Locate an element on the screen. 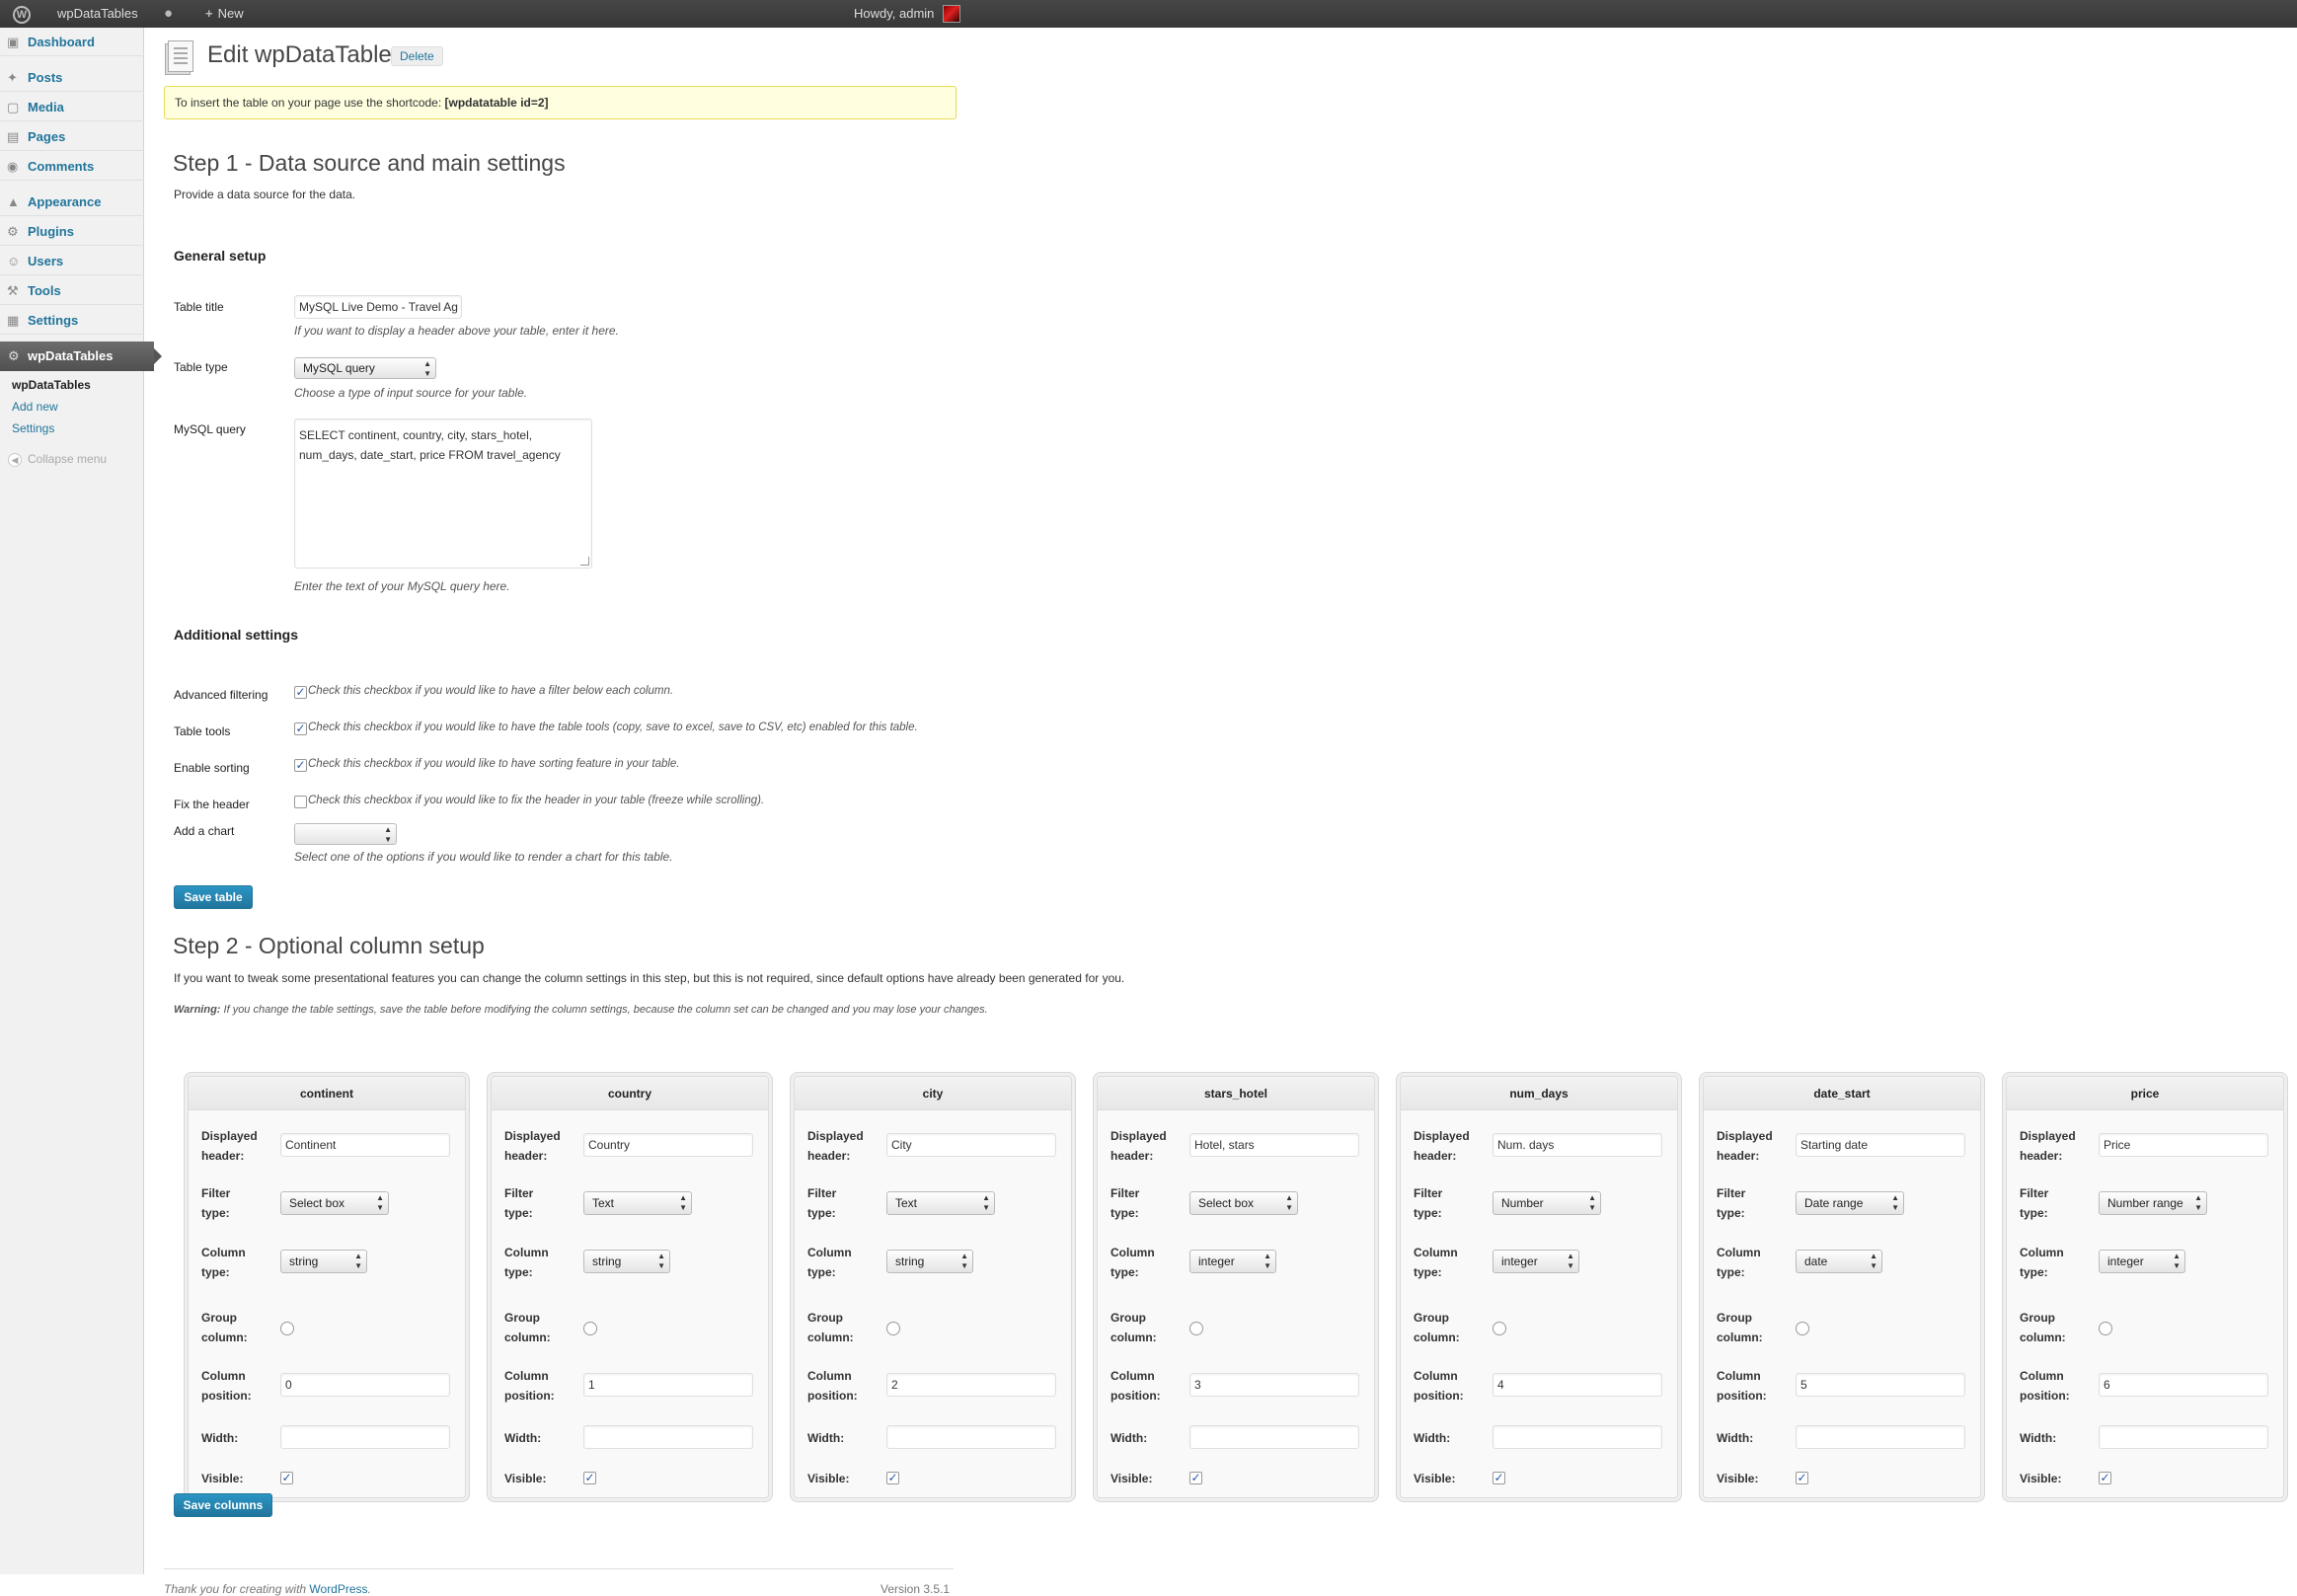  sidebar-item-wpdatatables: ⚙ wpDataTables is located at coordinates (81, 356).